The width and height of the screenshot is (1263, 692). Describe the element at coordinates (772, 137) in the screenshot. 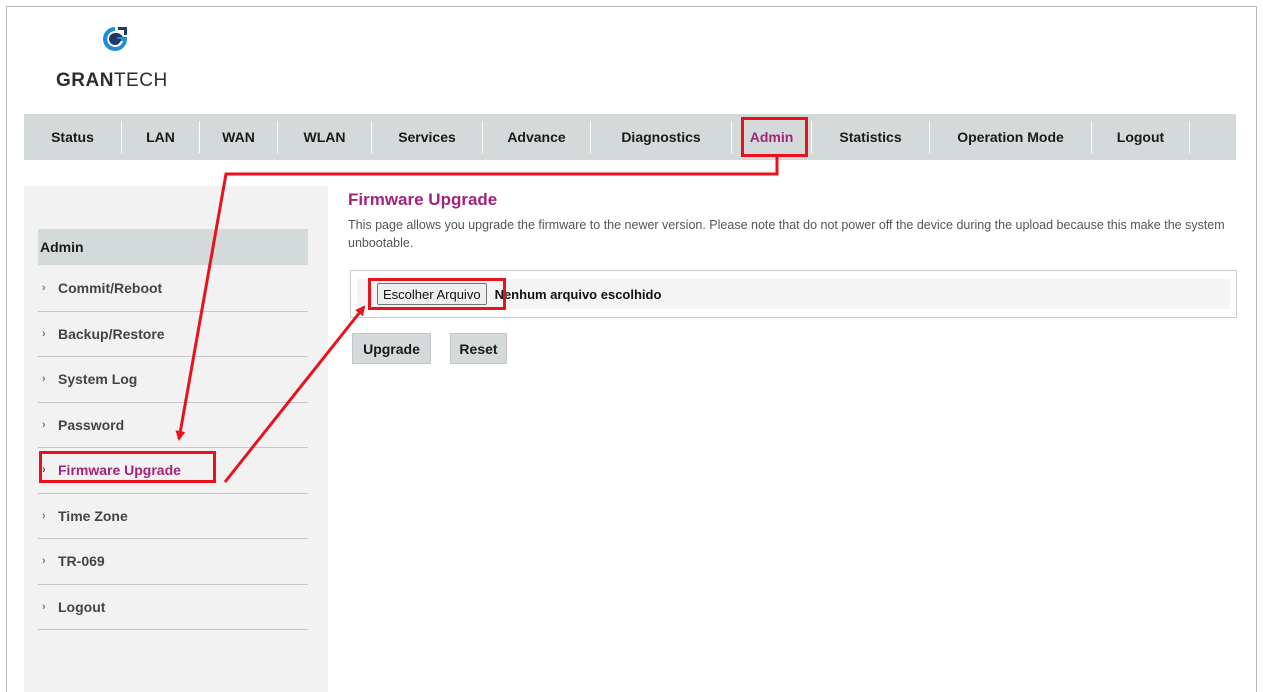

I see `nav-admin: Admin` at that location.